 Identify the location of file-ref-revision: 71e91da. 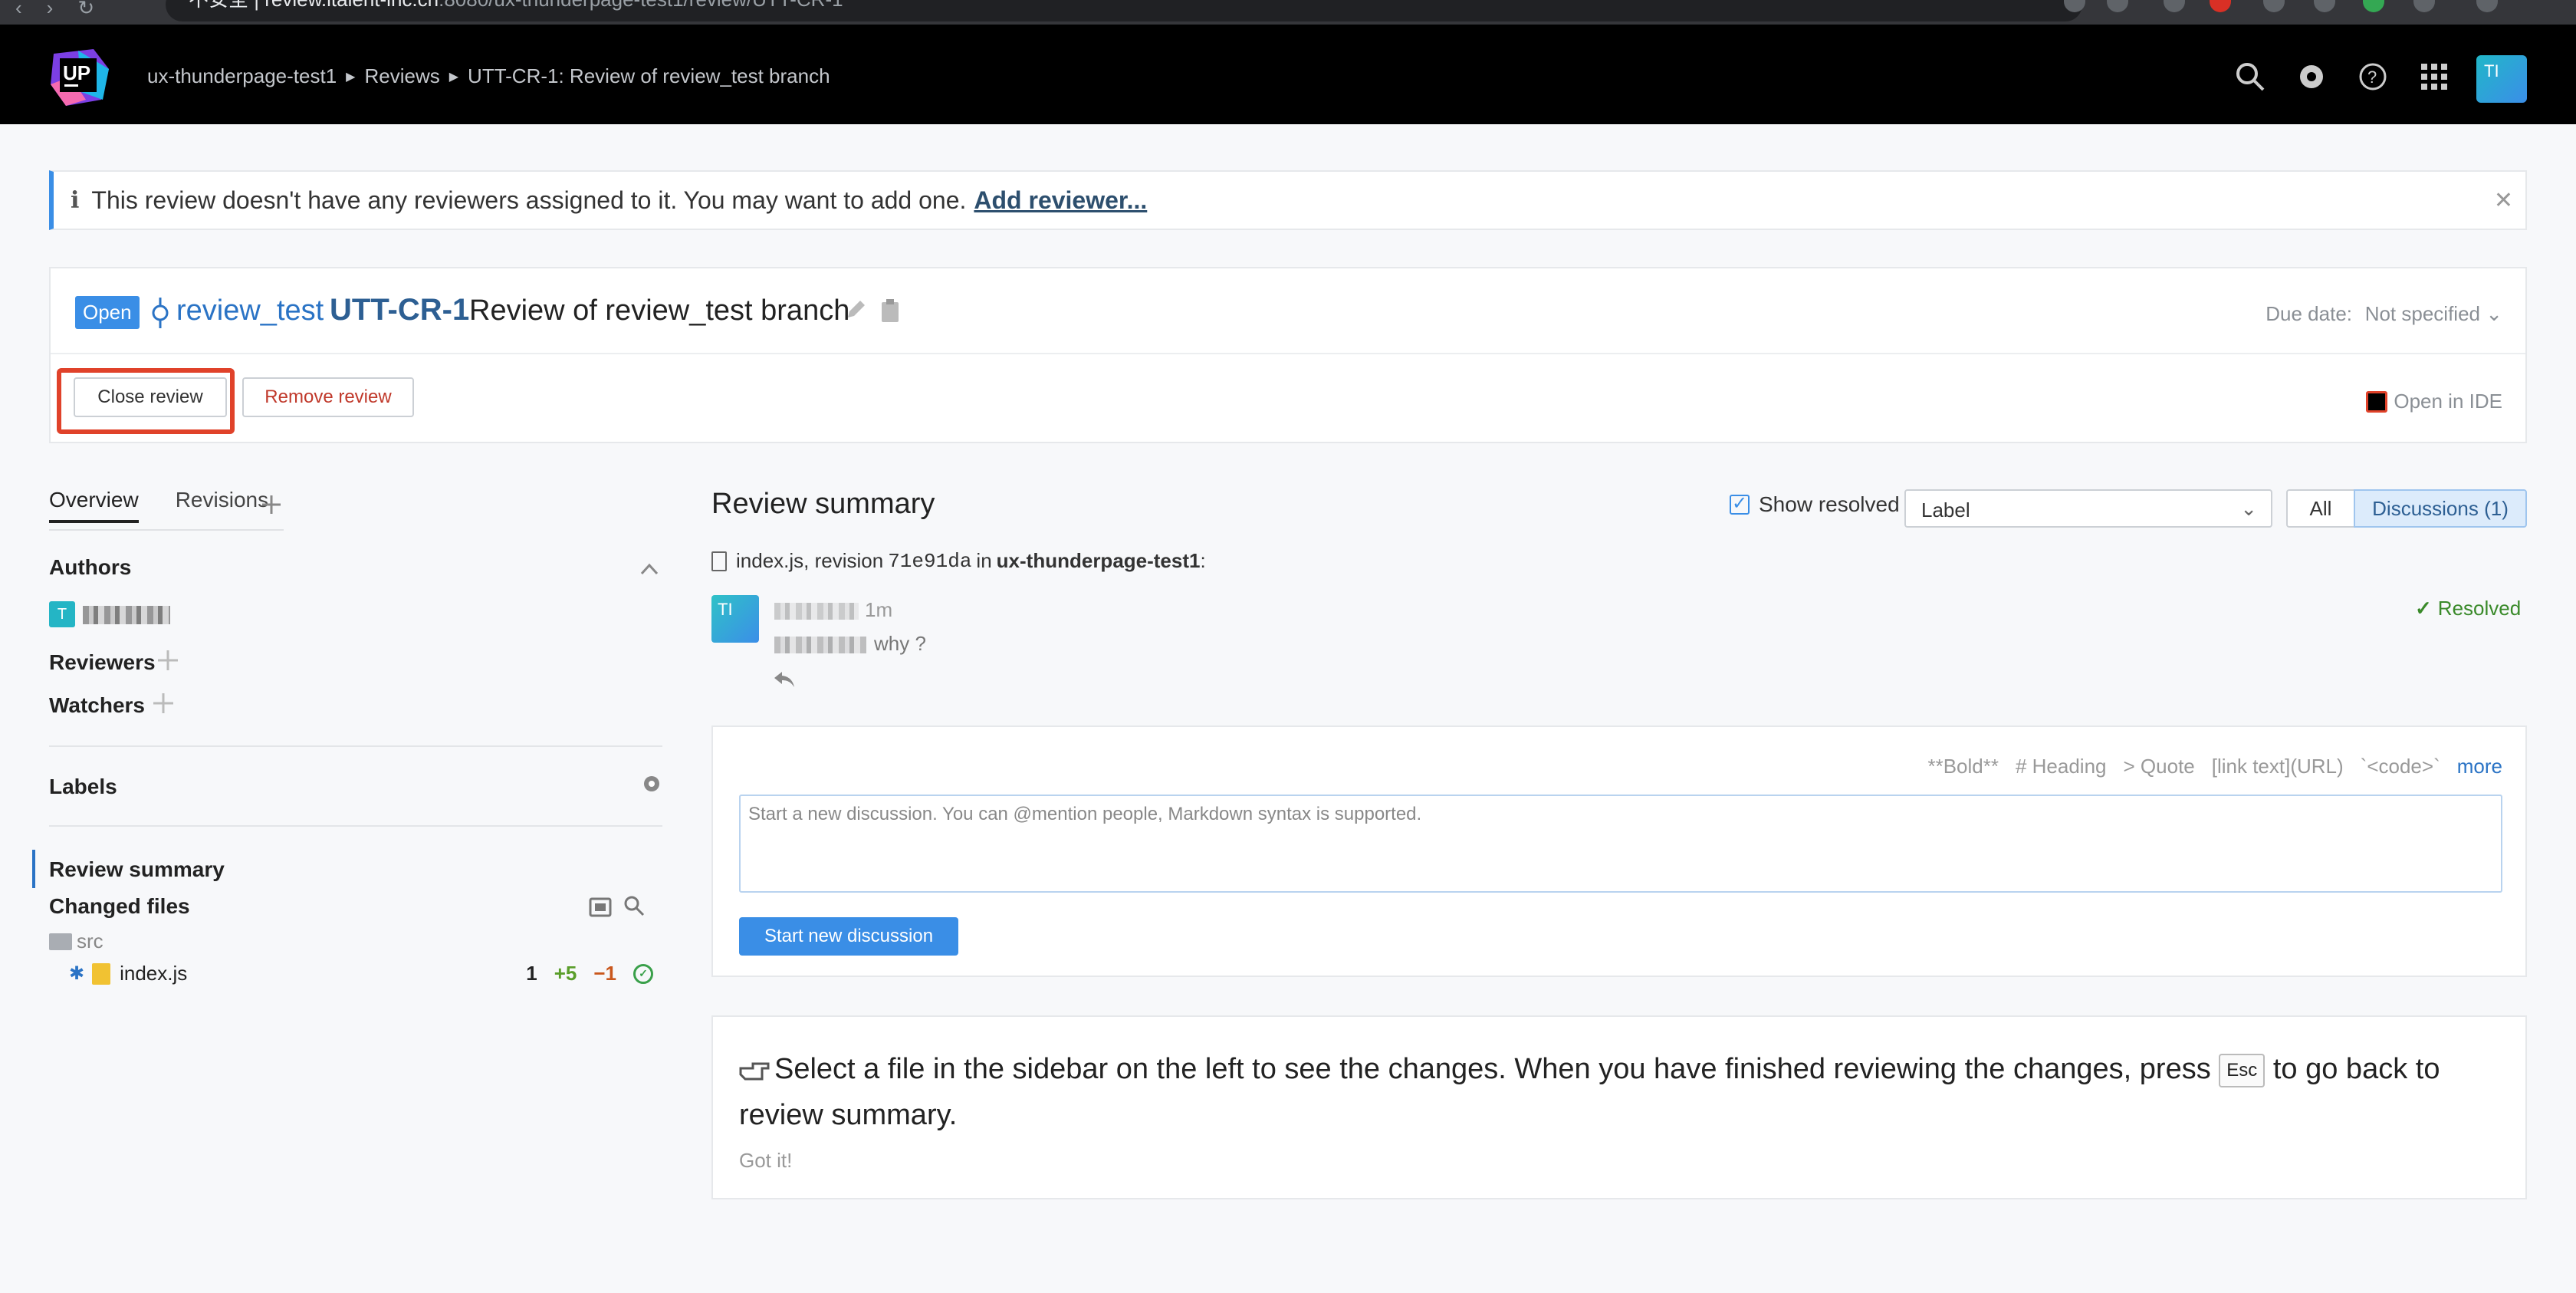
(929, 562).